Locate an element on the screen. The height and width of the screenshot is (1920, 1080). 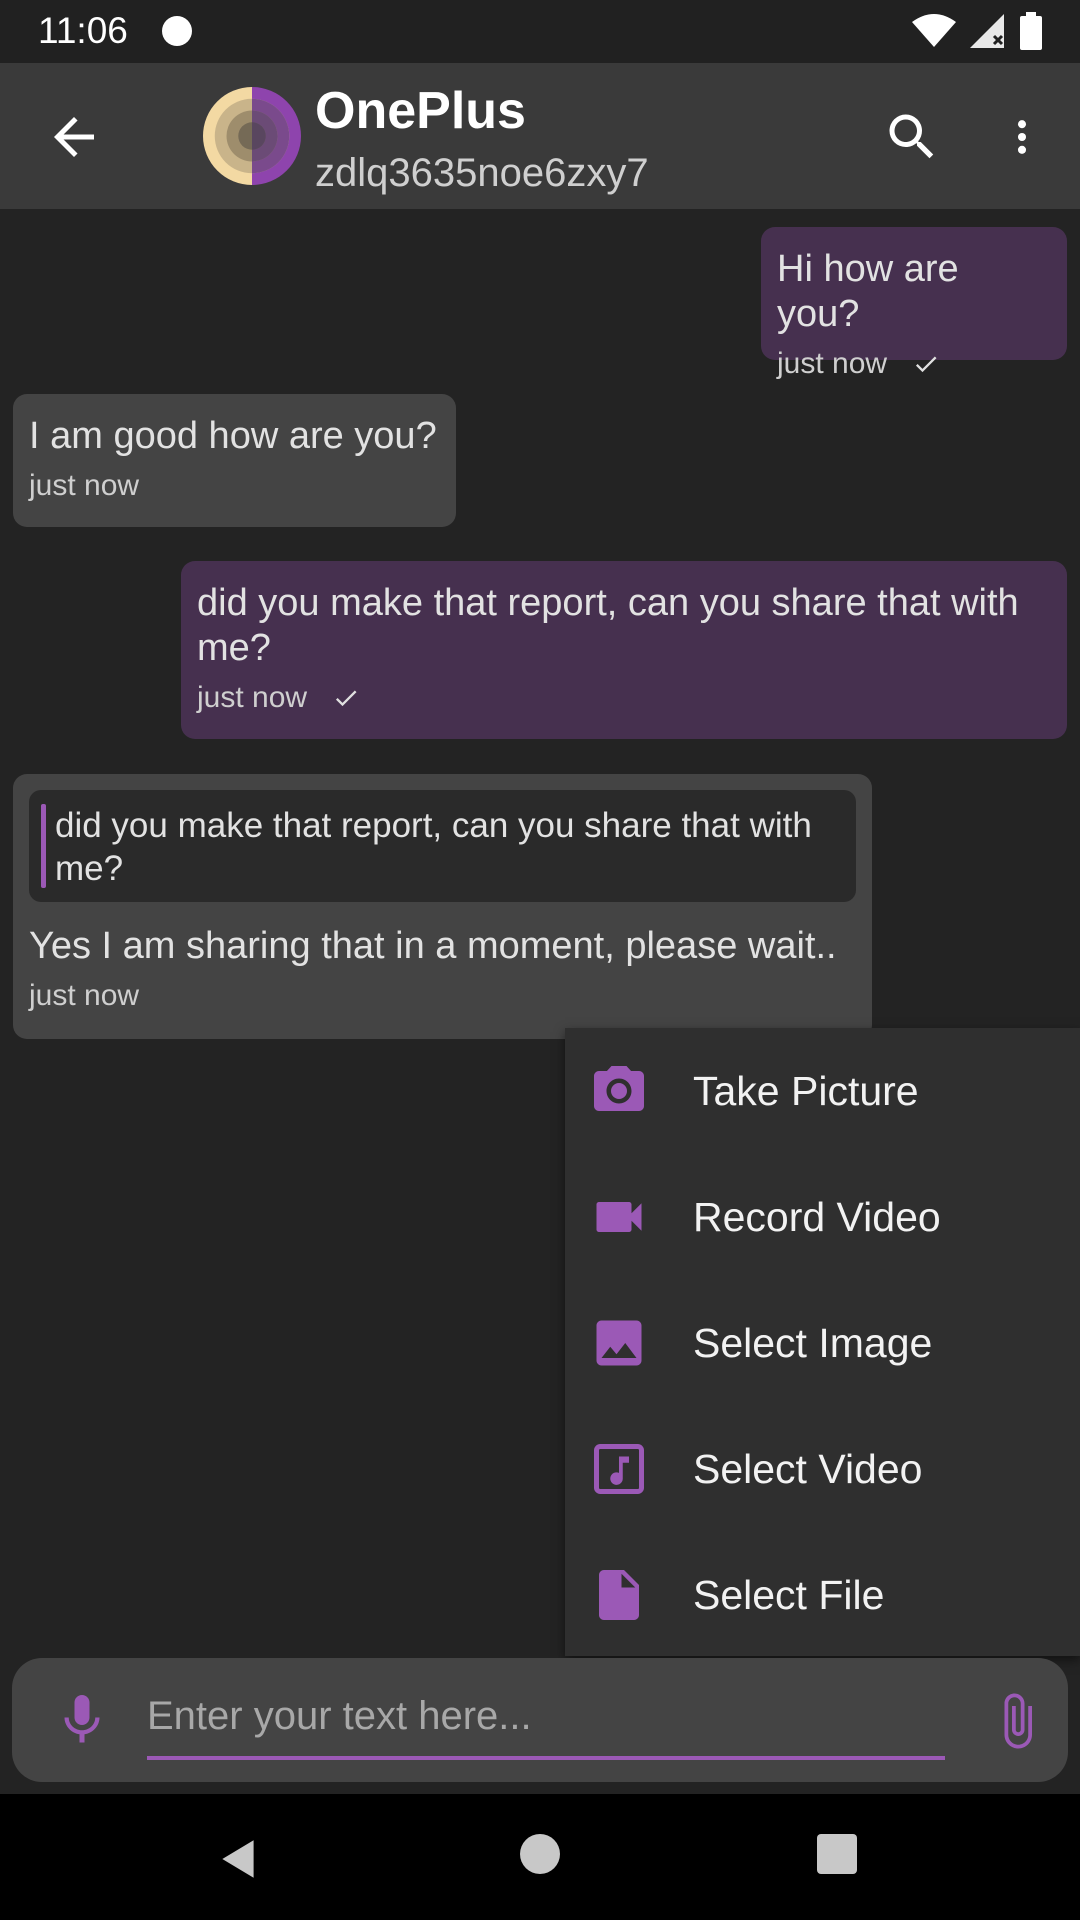
message-composer is located at coordinates (540, 1720).